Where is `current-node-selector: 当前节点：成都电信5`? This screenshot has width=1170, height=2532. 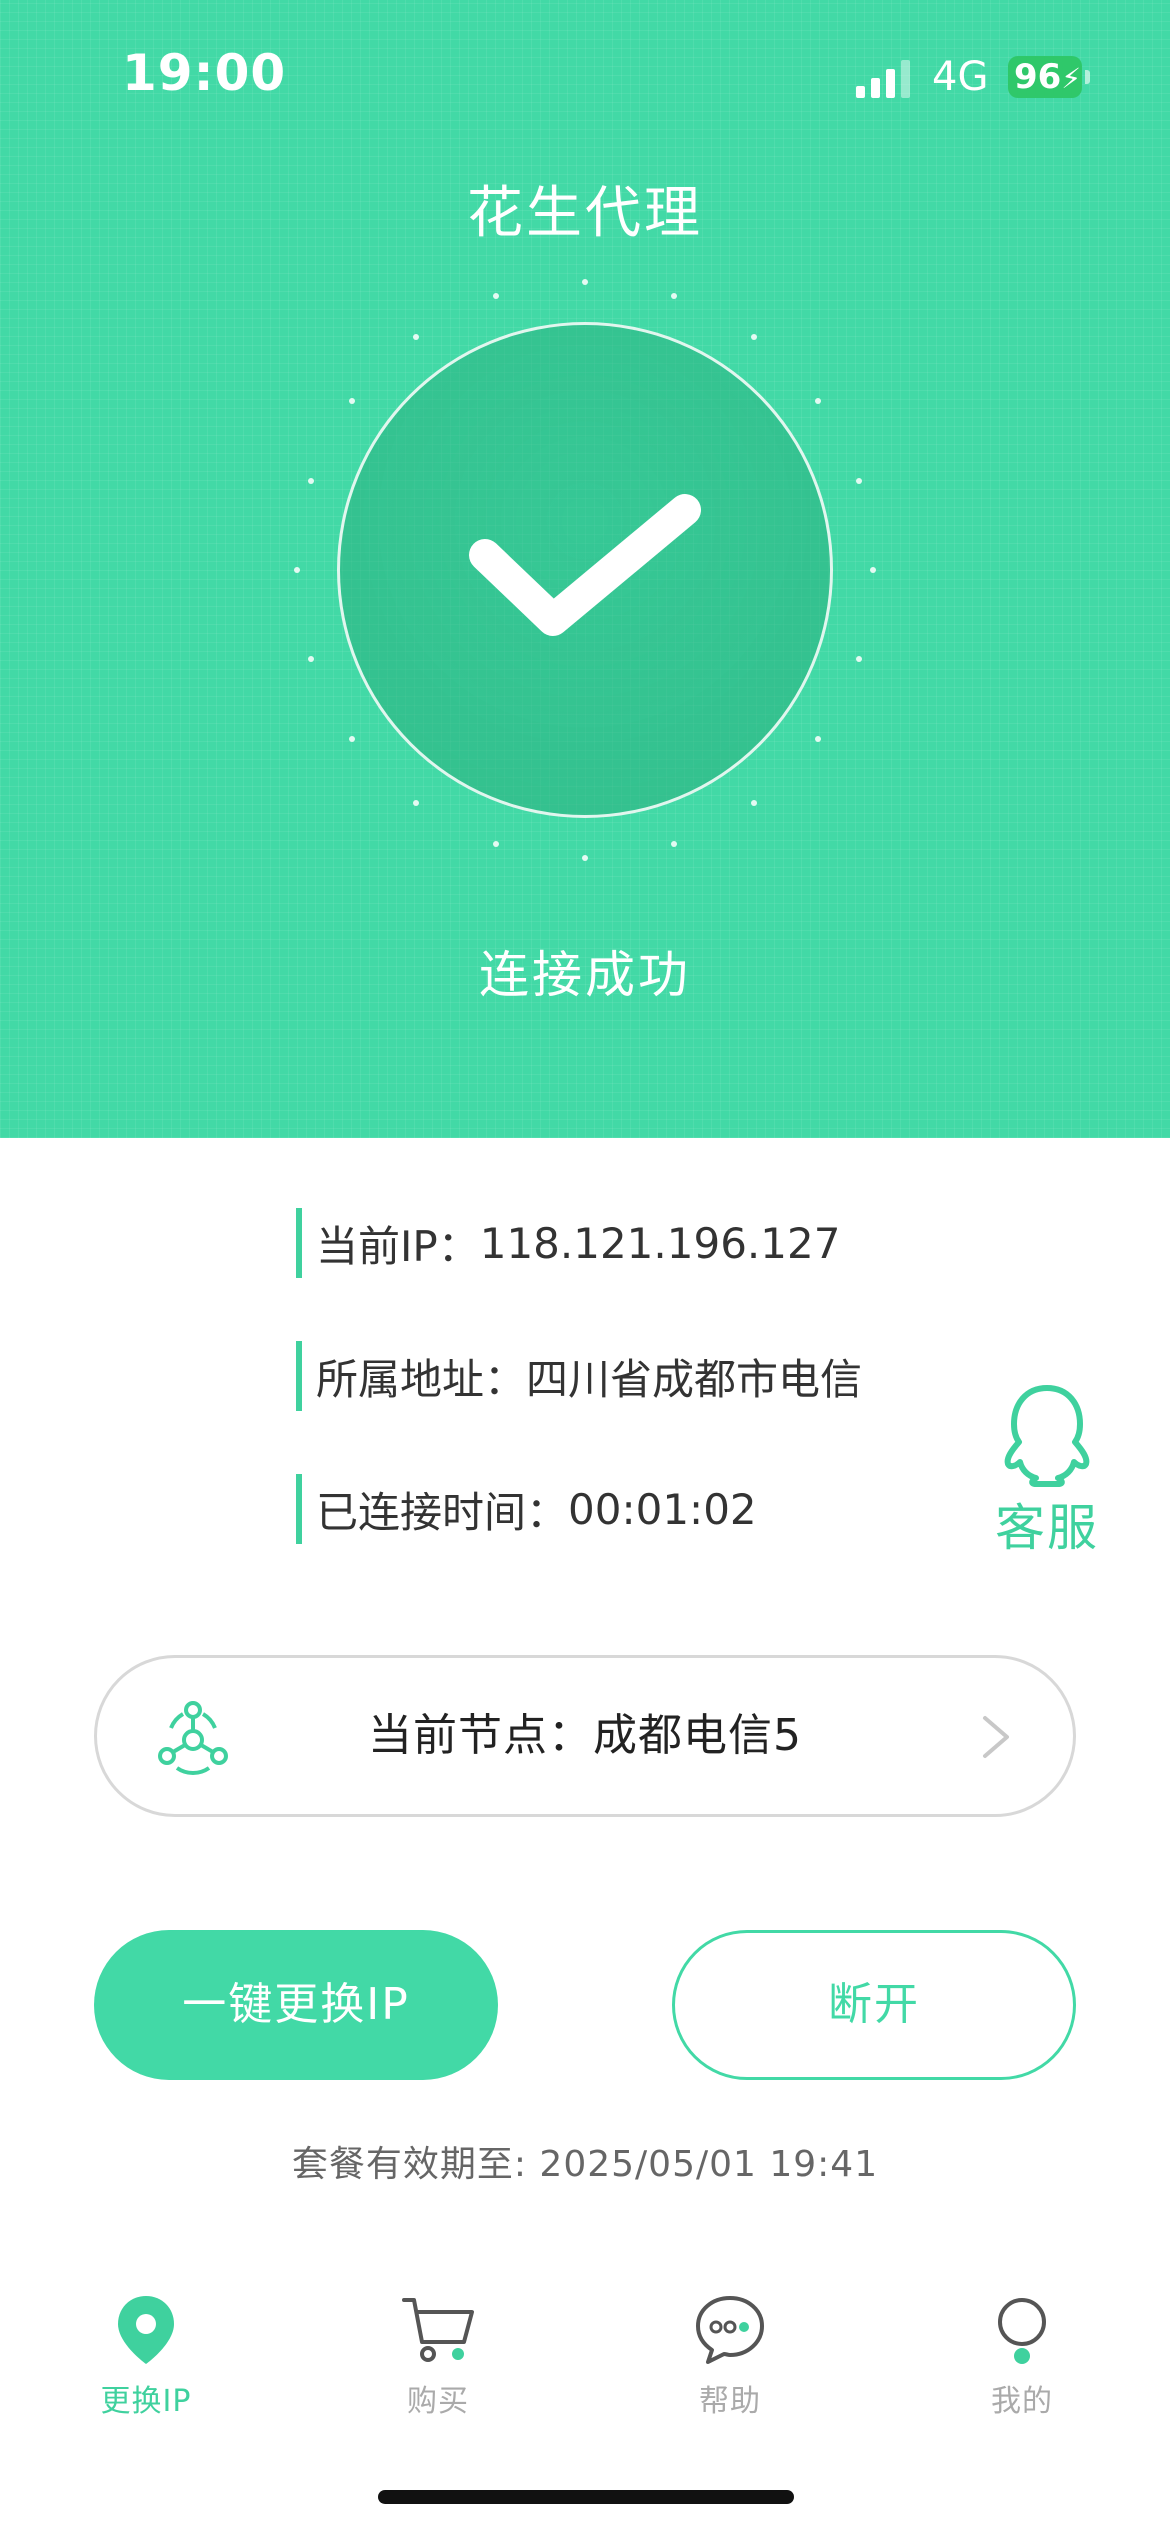
current-node-selector: 当前节点：成都电信5 is located at coordinates (585, 1736).